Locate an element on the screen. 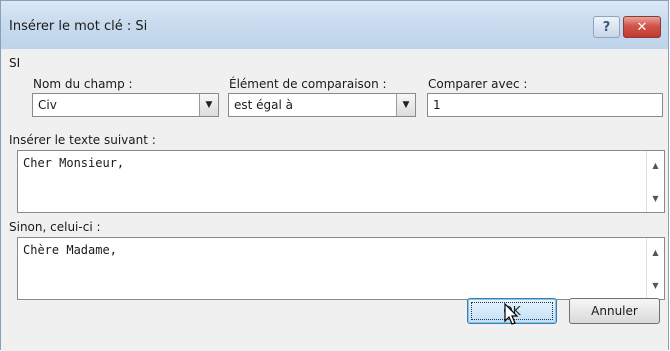 This screenshot has width=670, height=351. otherwise-text-value: Chère Madame, is located at coordinates (70, 250).